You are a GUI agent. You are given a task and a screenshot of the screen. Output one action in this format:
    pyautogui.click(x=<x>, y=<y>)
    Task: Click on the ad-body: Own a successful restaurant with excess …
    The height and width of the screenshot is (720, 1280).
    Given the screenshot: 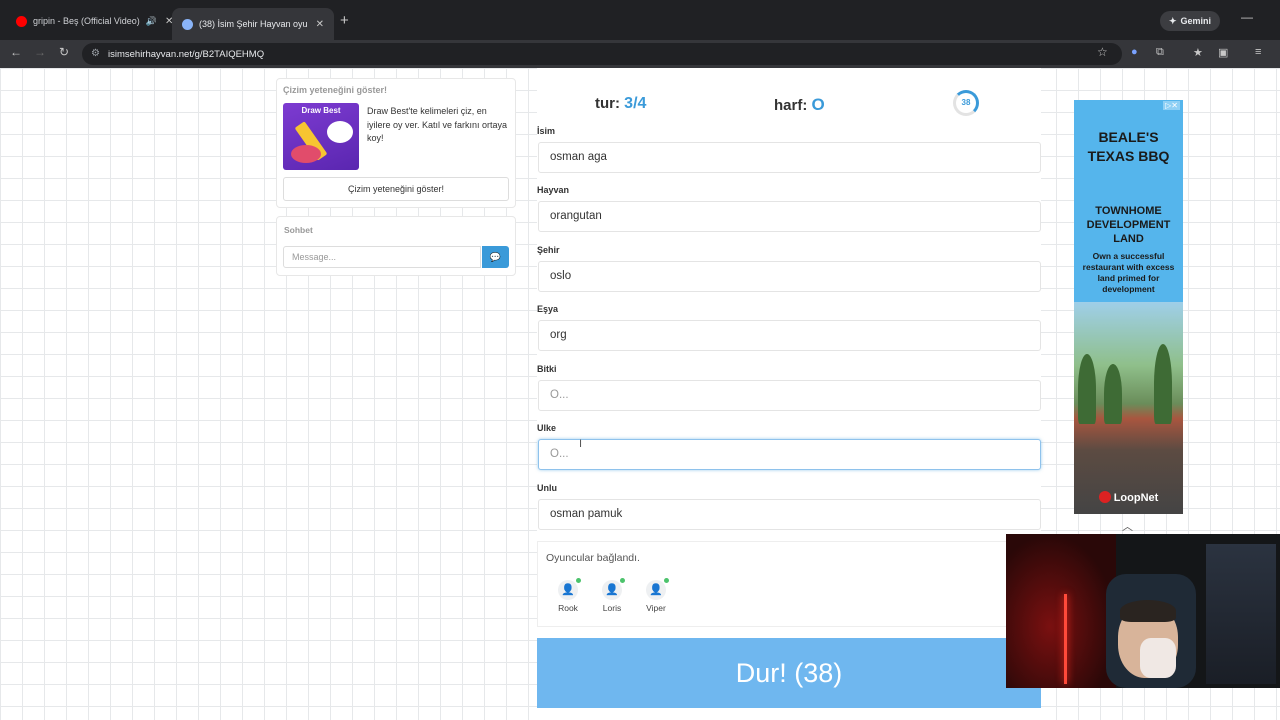 What is the action you would take?
    pyautogui.click(x=1128, y=272)
    